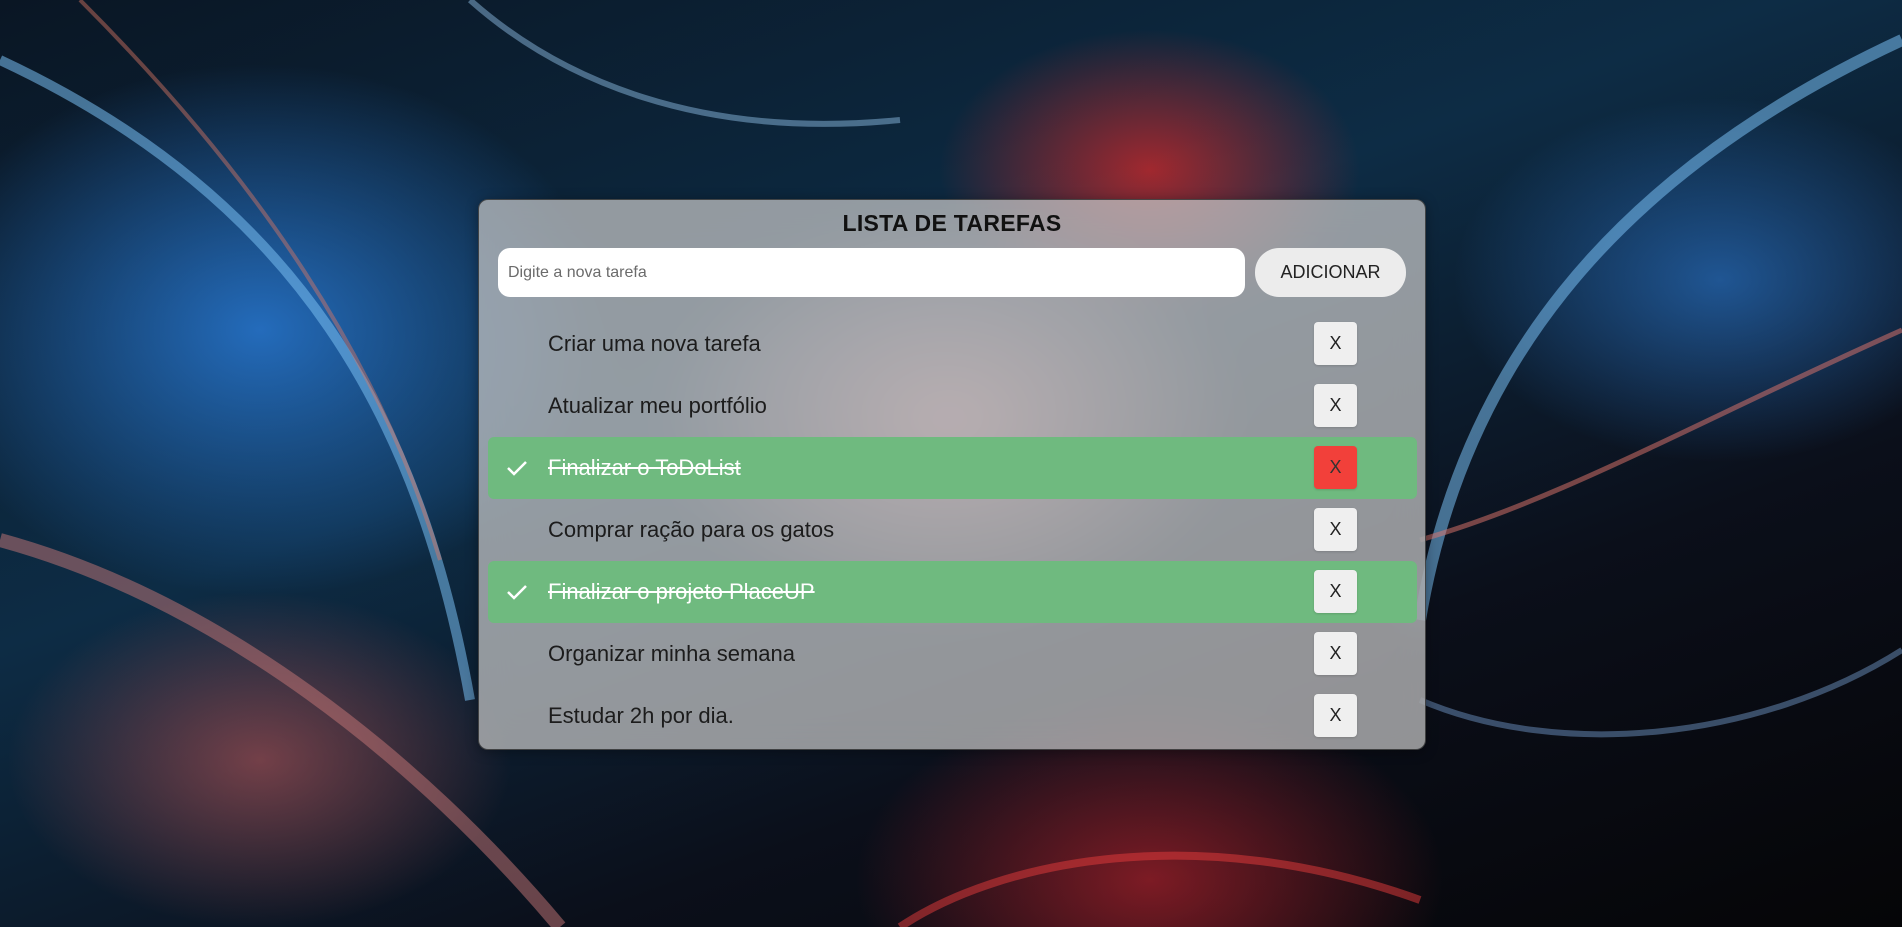 This screenshot has width=1902, height=927. I want to click on task-item: Estudar 2h por dia. X, so click(952, 716).